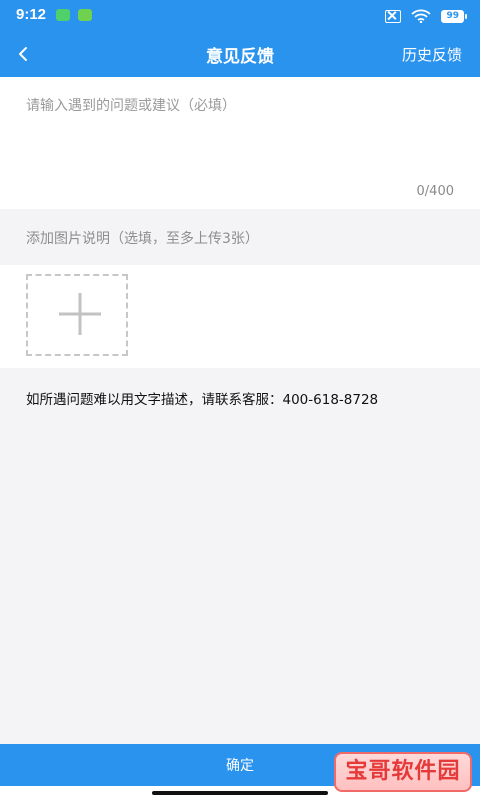 Image resolution: width=480 pixels, height=800 pixels. Describe the element at coordinates (241, 135) in the screenshot. I see `feedback-textarea` at that location.